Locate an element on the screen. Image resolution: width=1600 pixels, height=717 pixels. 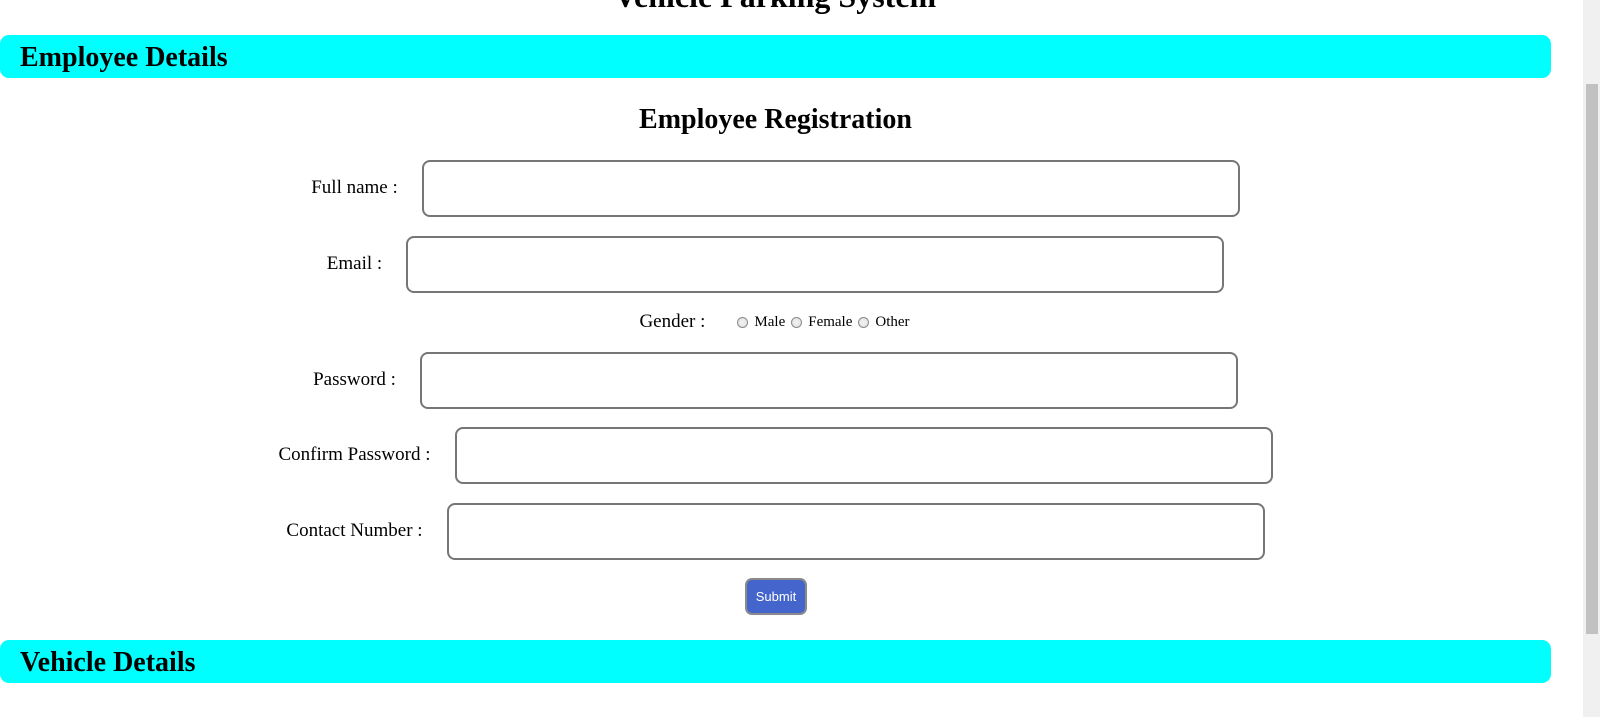
female-radio-label: Female is located at coordinates (830, 321).